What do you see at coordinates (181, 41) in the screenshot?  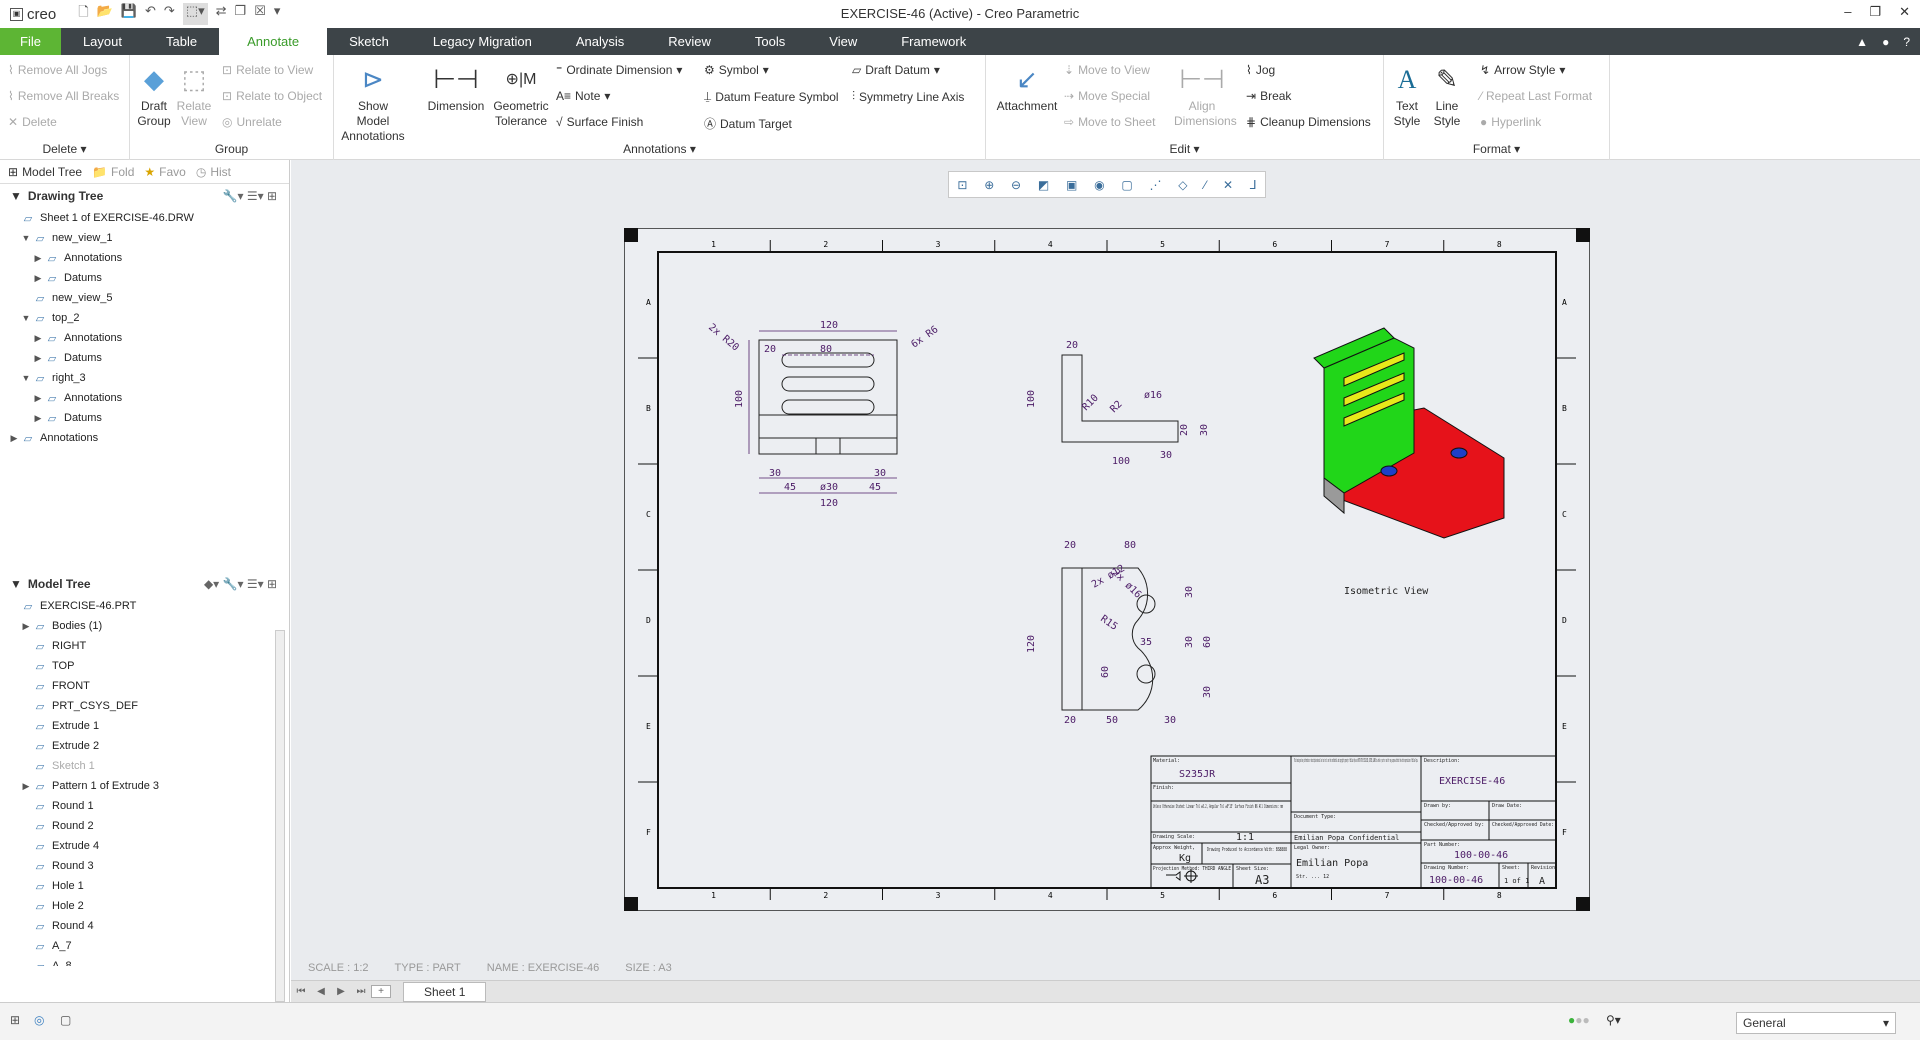 I see `tab-table: Table` at bounding box center [181, 41].